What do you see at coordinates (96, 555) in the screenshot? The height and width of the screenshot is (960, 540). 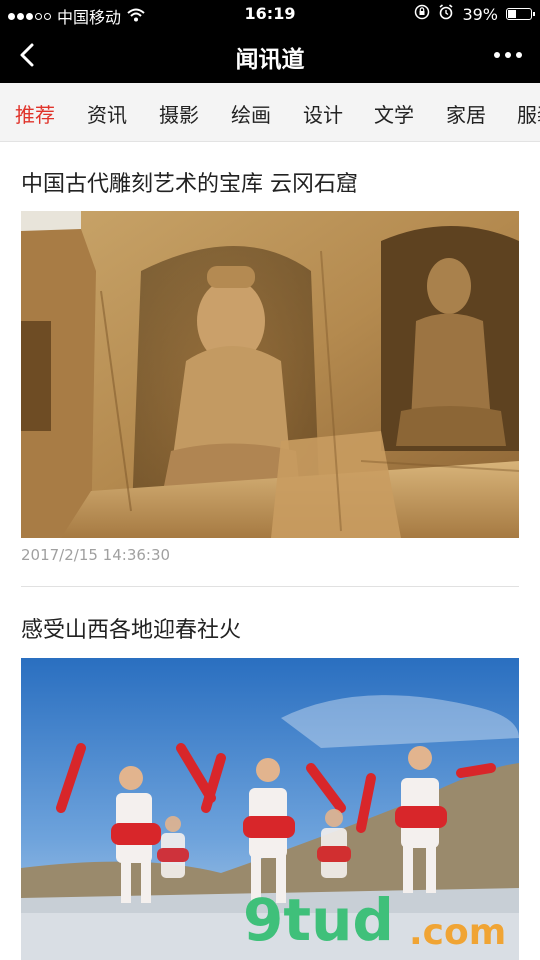 I see `article-timestamp: 2017/2/15 14:36:30` at bounding box center [96, 555].